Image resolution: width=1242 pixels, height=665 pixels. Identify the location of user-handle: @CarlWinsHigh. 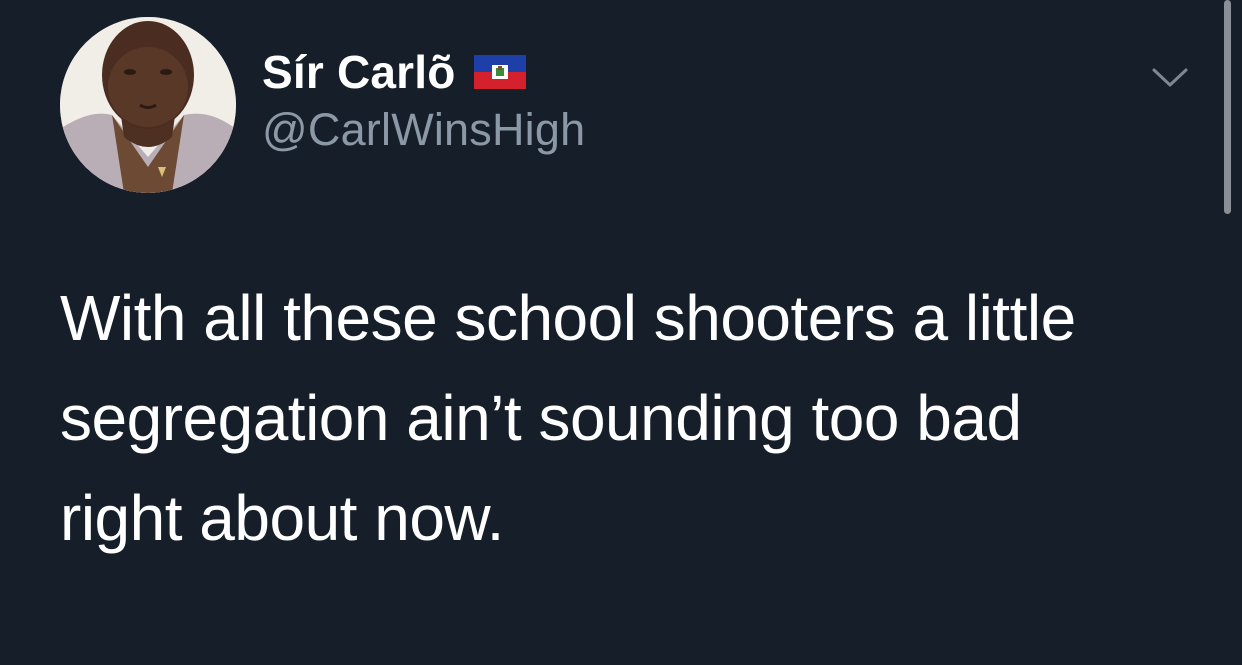
(423, 130).